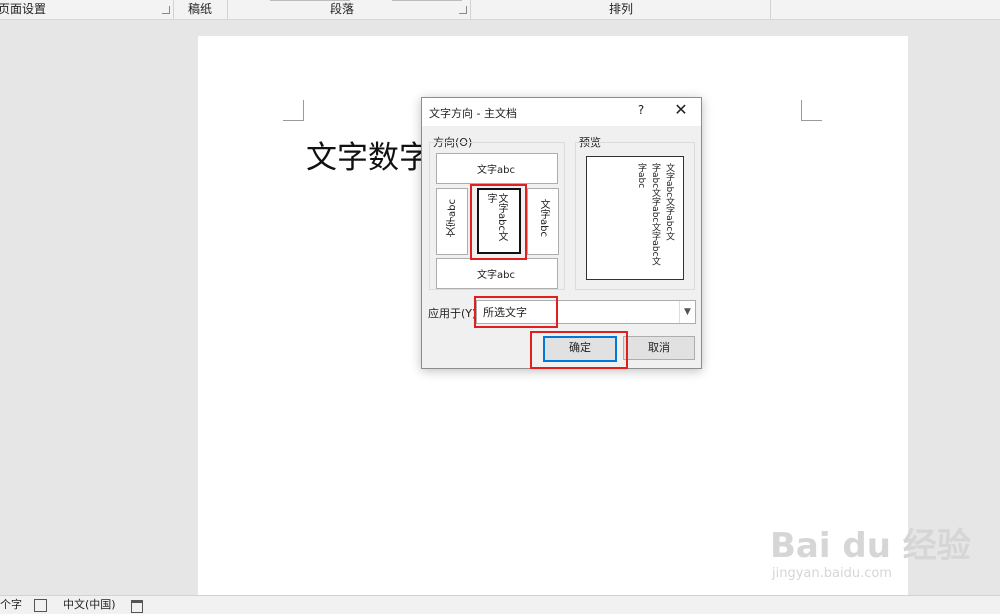 The height and width of the screenshot is (614, 1000). I want to click on document-body-text: 文字数字, so click(368, 154).